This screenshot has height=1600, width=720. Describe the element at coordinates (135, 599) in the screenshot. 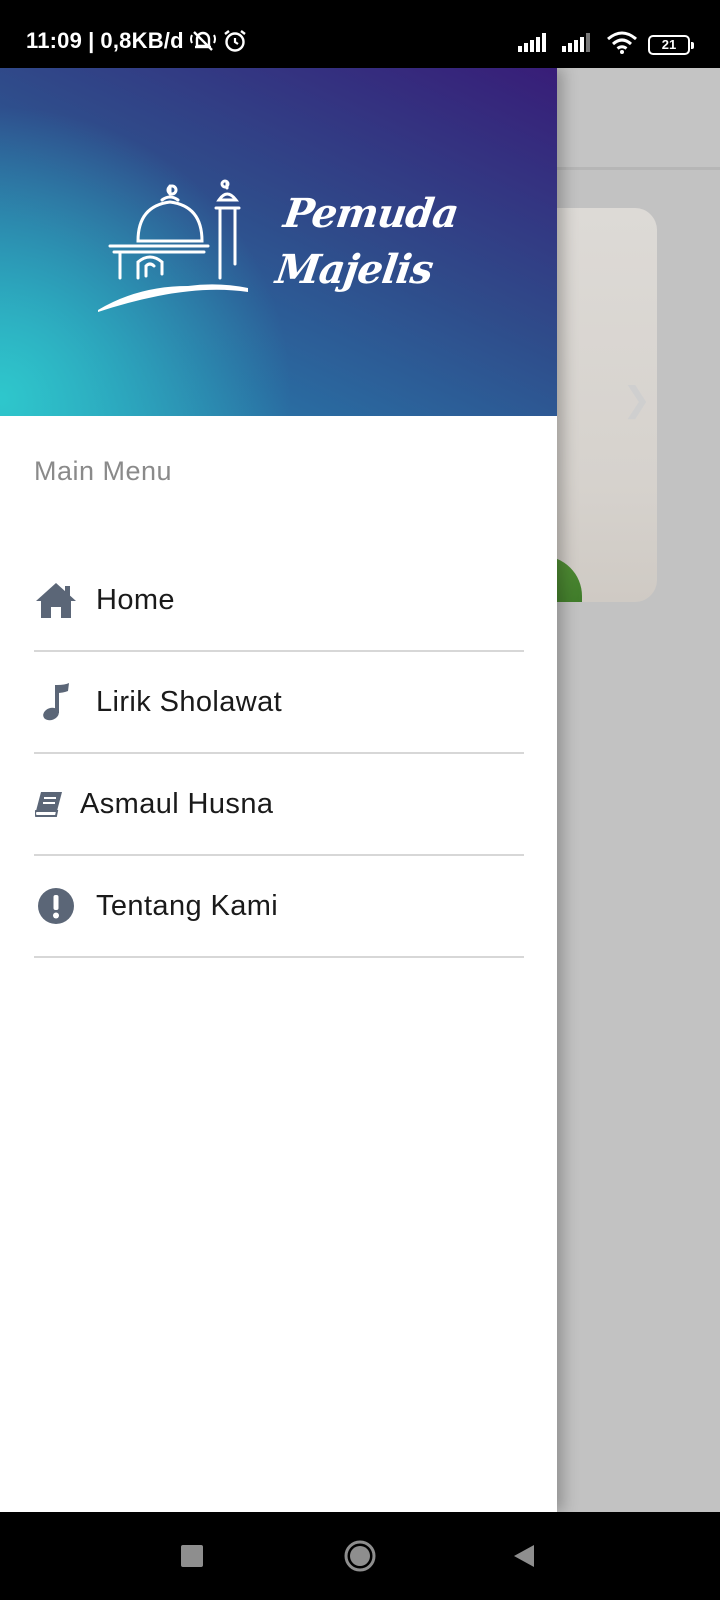

I see `menu-item-label: Home` at that location.